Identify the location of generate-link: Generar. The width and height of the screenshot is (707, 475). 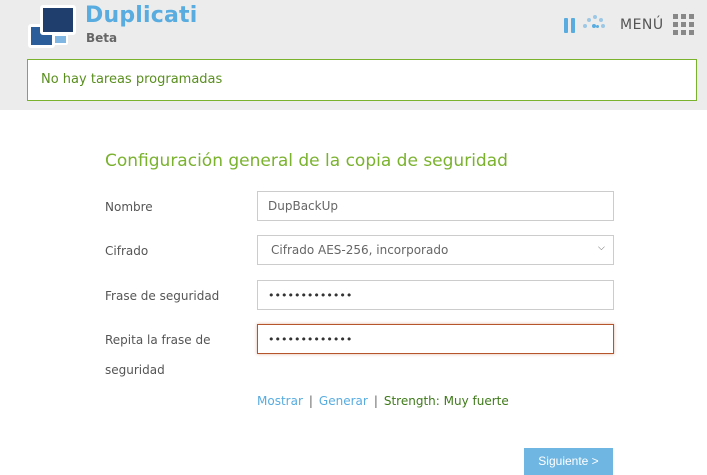
(343, 401).